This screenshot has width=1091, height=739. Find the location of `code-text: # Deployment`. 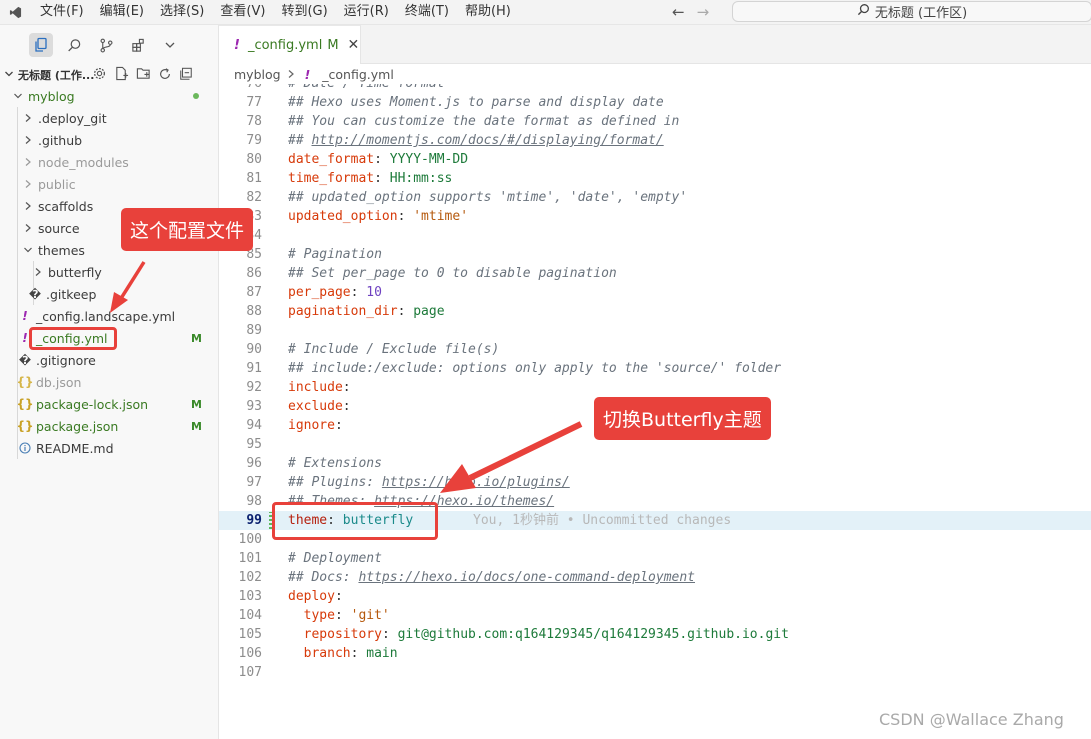

code-text: # Deployment is located at coordinates (335, 558).